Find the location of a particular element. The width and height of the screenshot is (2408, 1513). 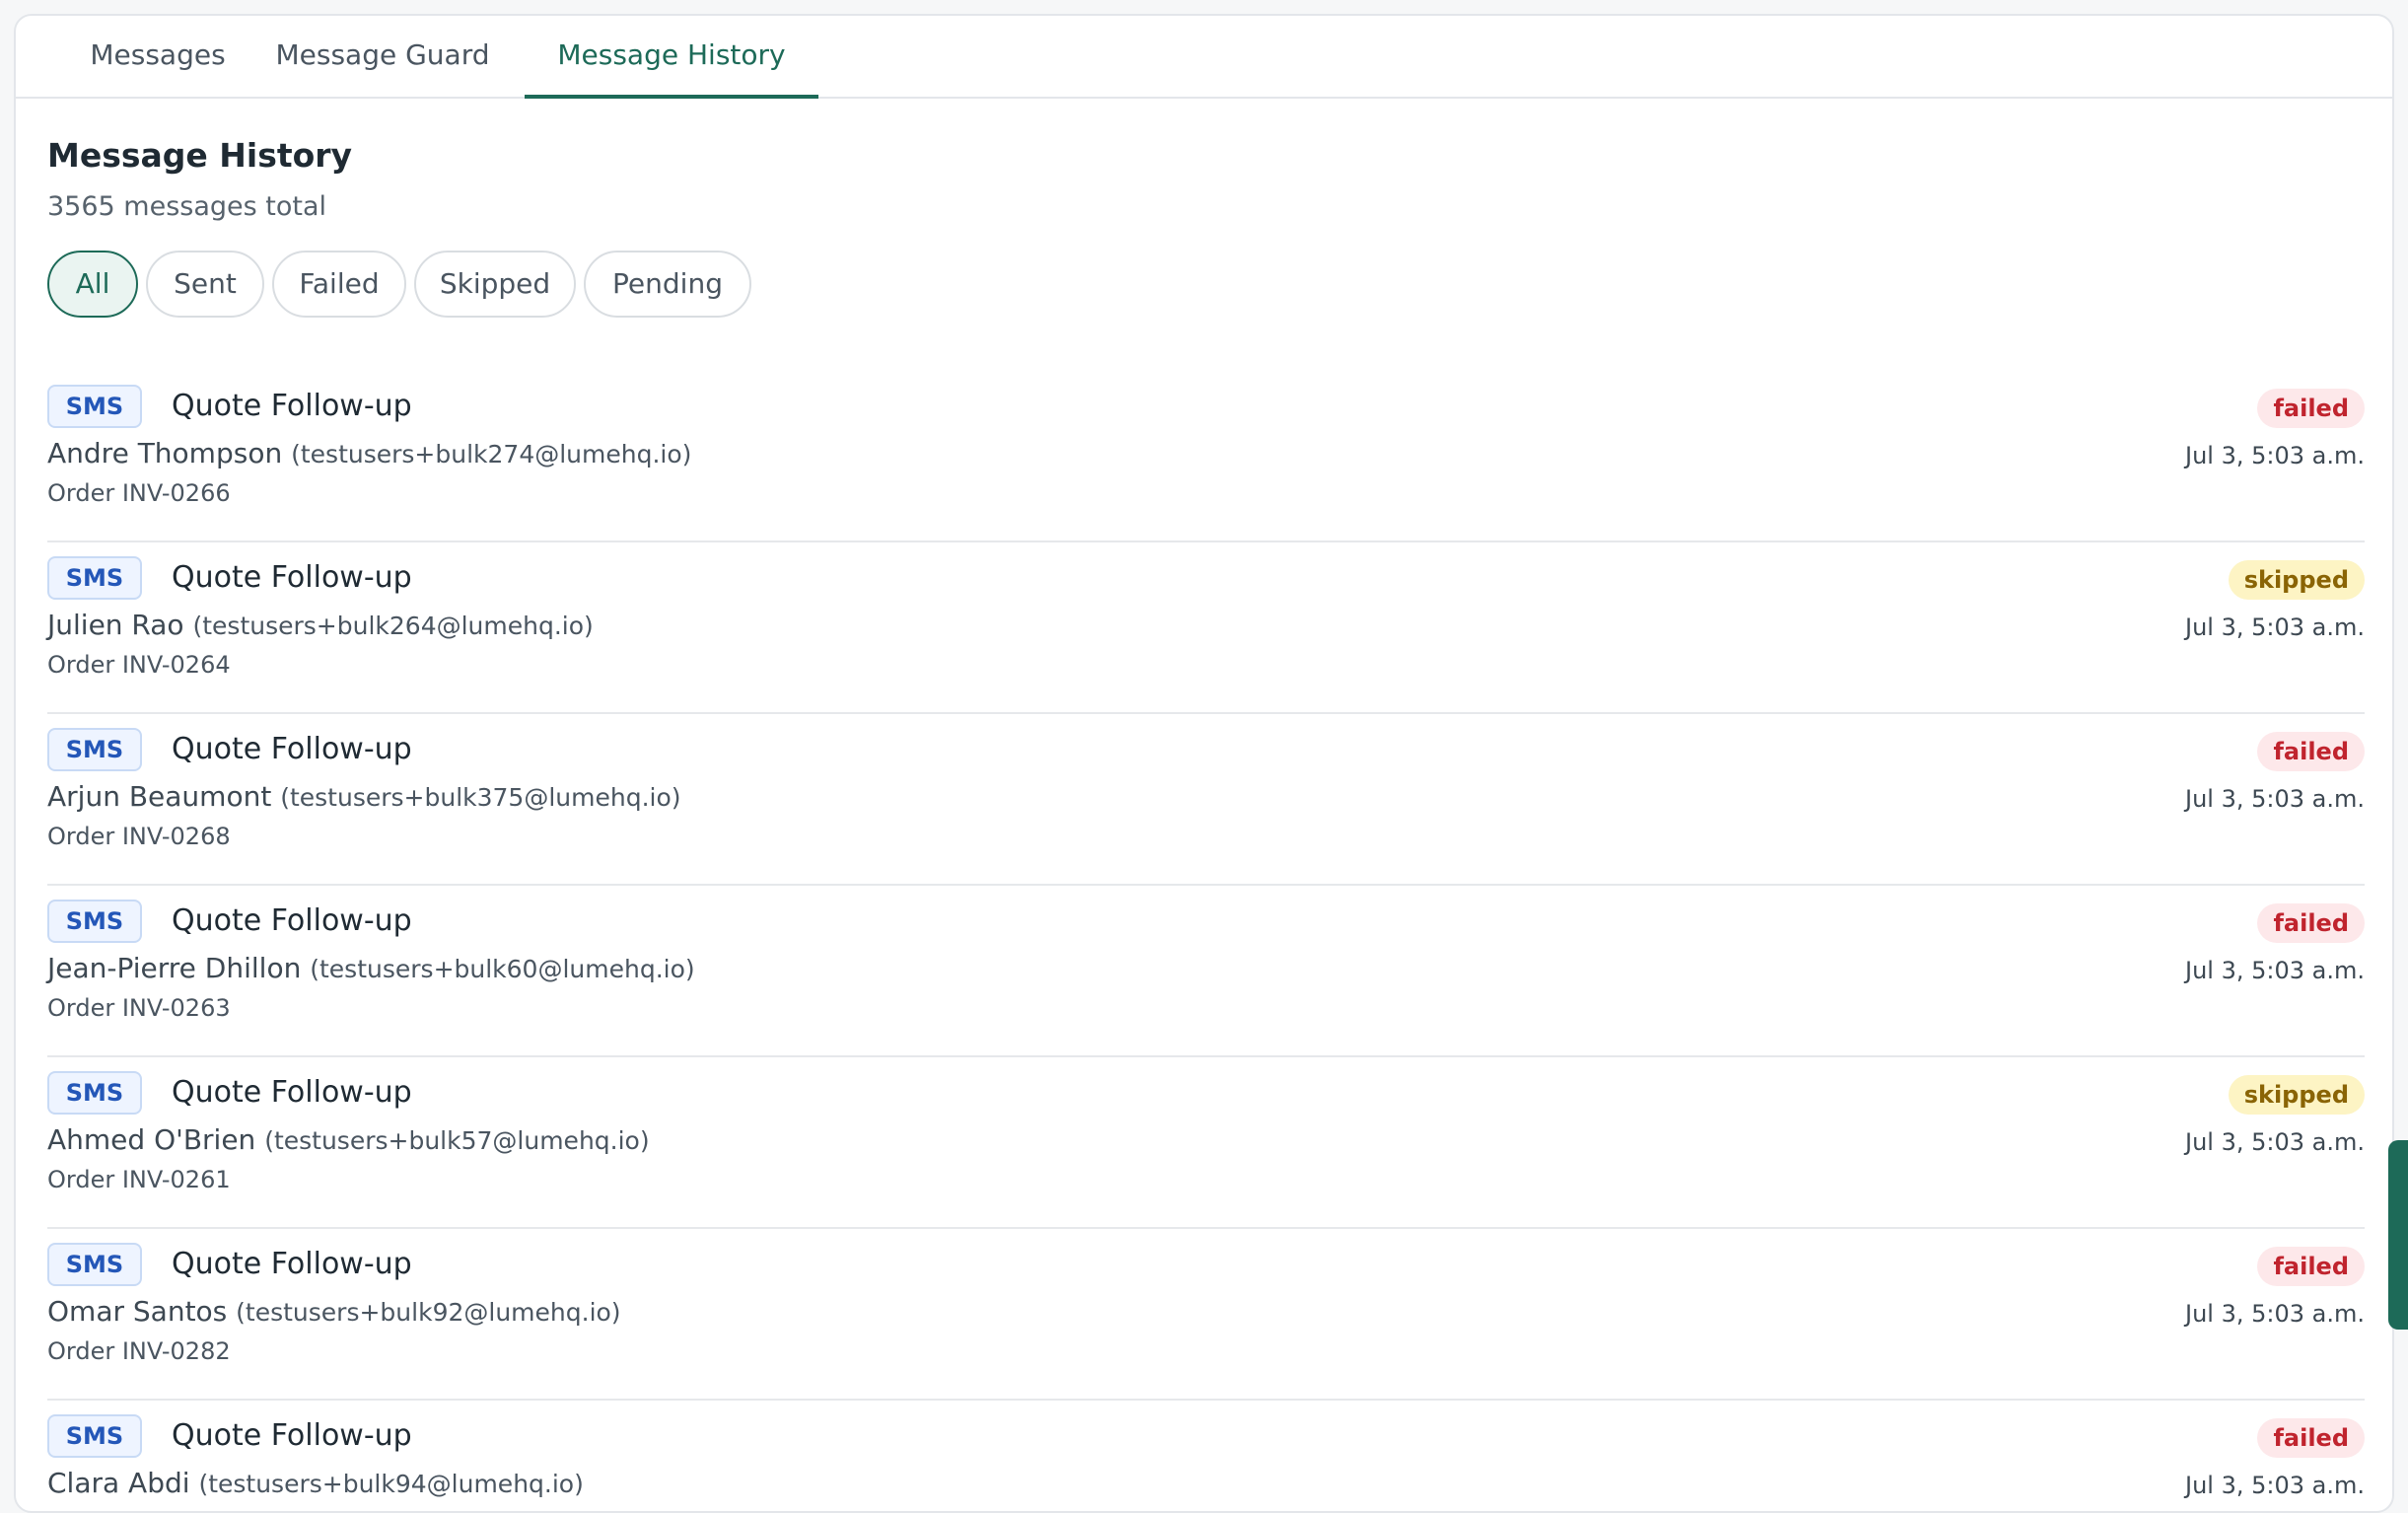

recipient-email: (testusers+bulk60@lumehq.io) is located at coordinates (502, 969).